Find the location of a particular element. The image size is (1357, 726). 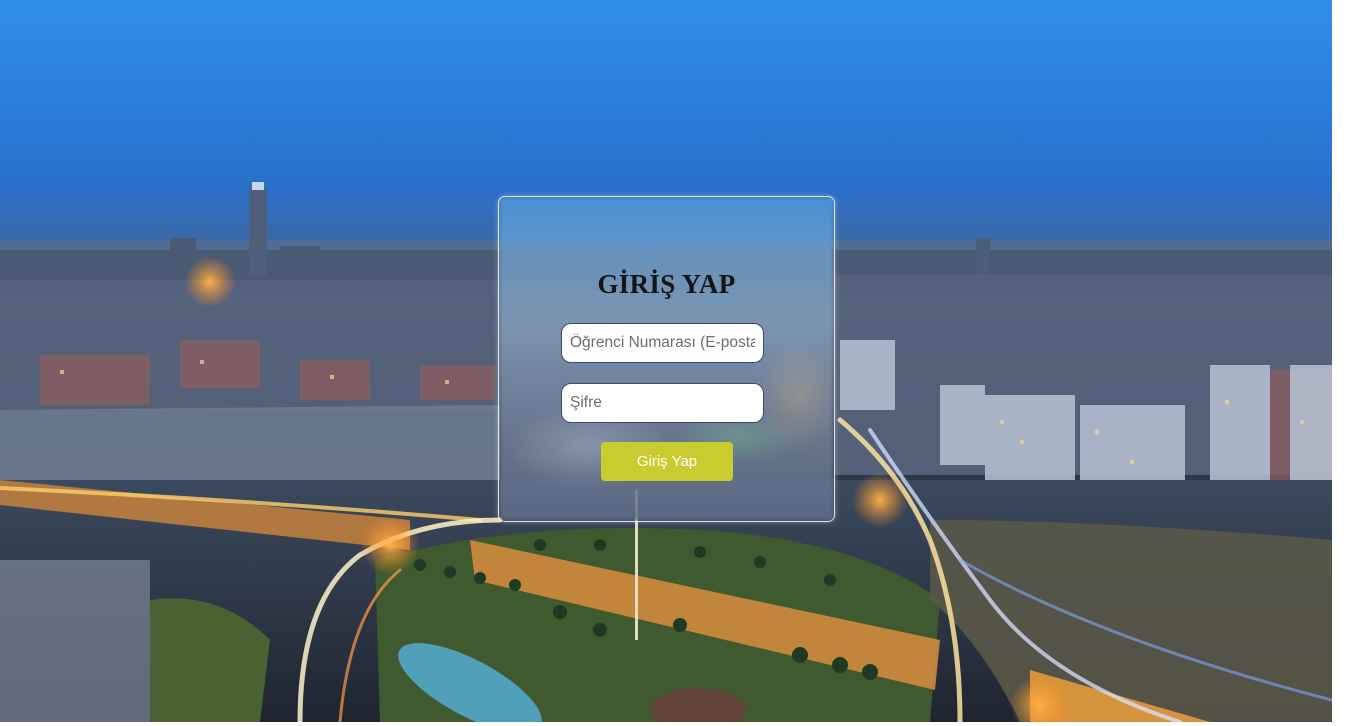

student-number-input is located at coordinates (662, 343).